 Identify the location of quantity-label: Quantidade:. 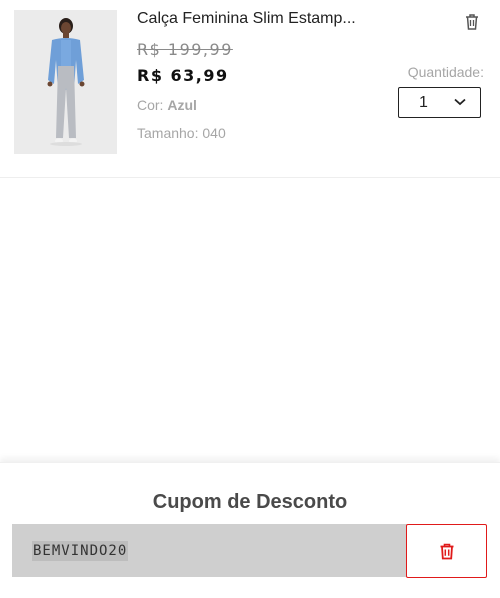
(445, 72).